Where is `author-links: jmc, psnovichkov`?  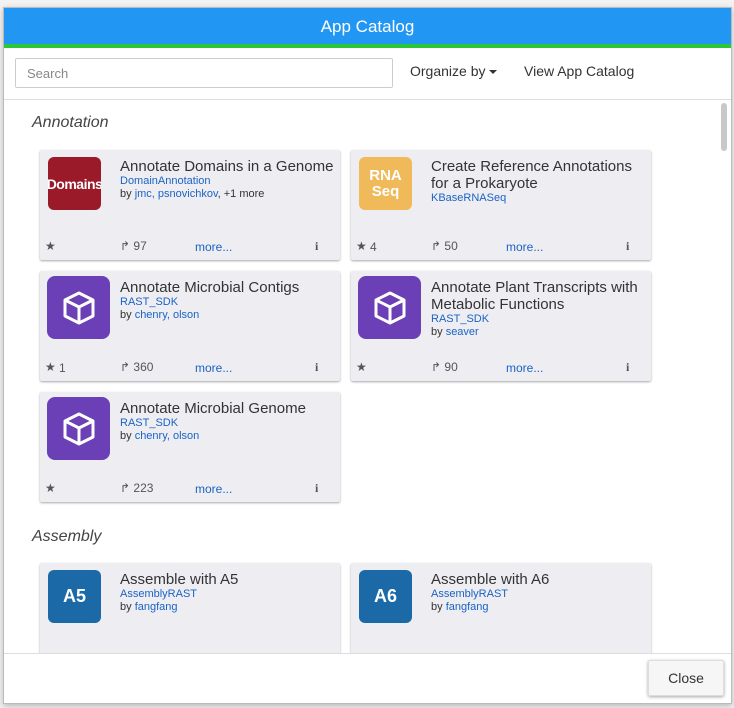
author-links: jmc, psnovichkov is located at coordinates (176, 194).